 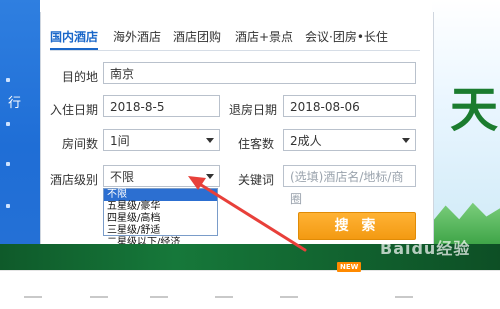 What do you see at coordinates (122, 177) in the screenshot?
I see `star-level-value: 不限` at bounding box center [122, 177].